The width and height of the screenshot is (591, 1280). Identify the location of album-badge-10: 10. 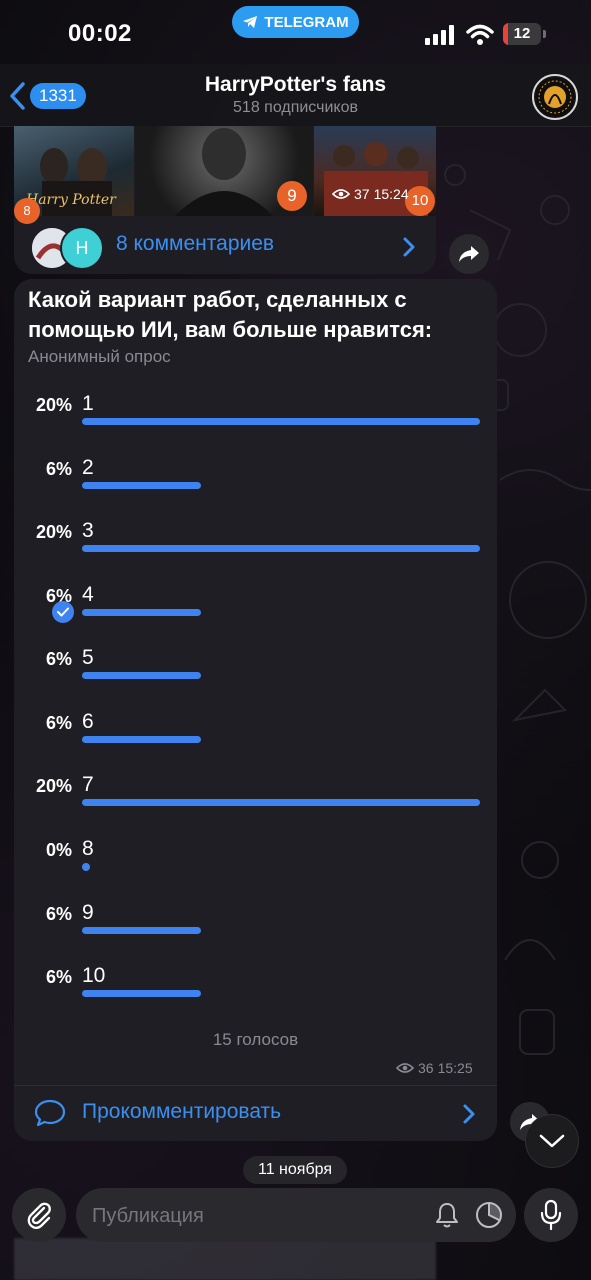
(420, 201).